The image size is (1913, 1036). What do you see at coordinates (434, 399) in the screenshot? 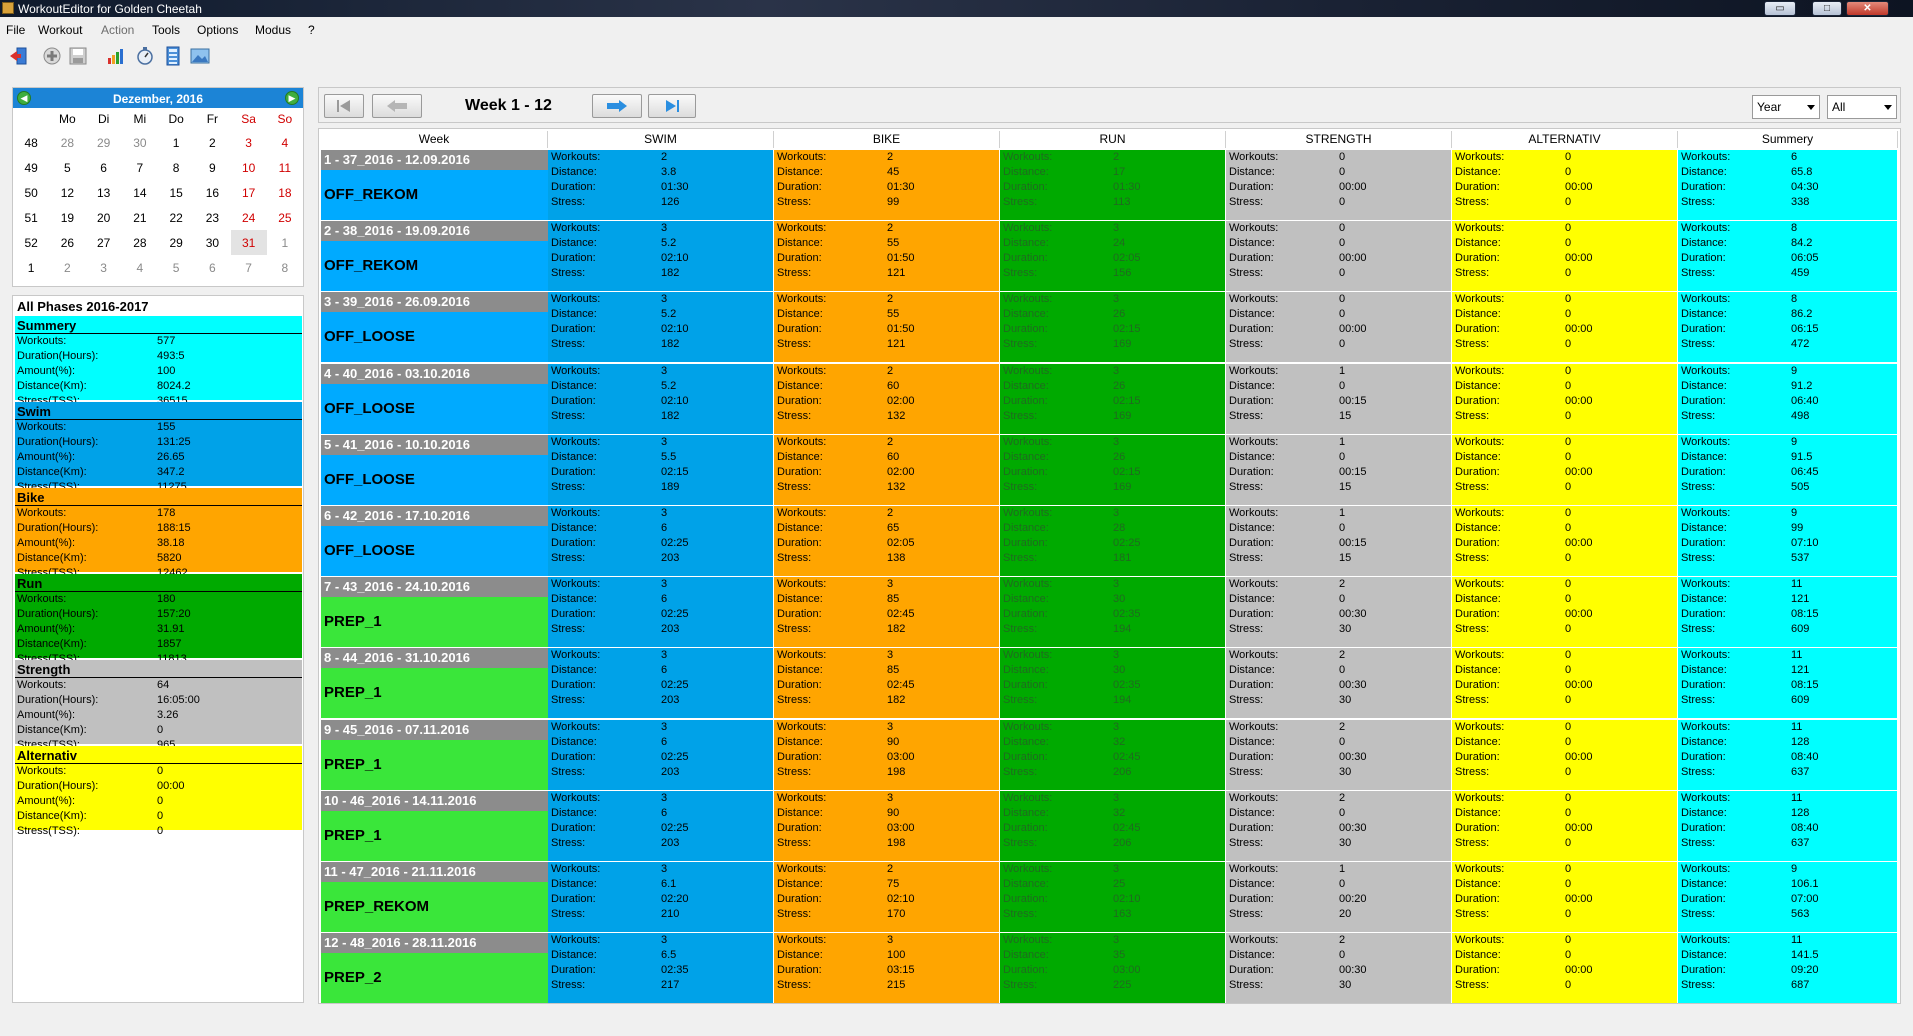
I see `week-cell: 4 - 40_2016 - 03.10.2016 OFF_LOOSE` at bounding box center [434, 399].